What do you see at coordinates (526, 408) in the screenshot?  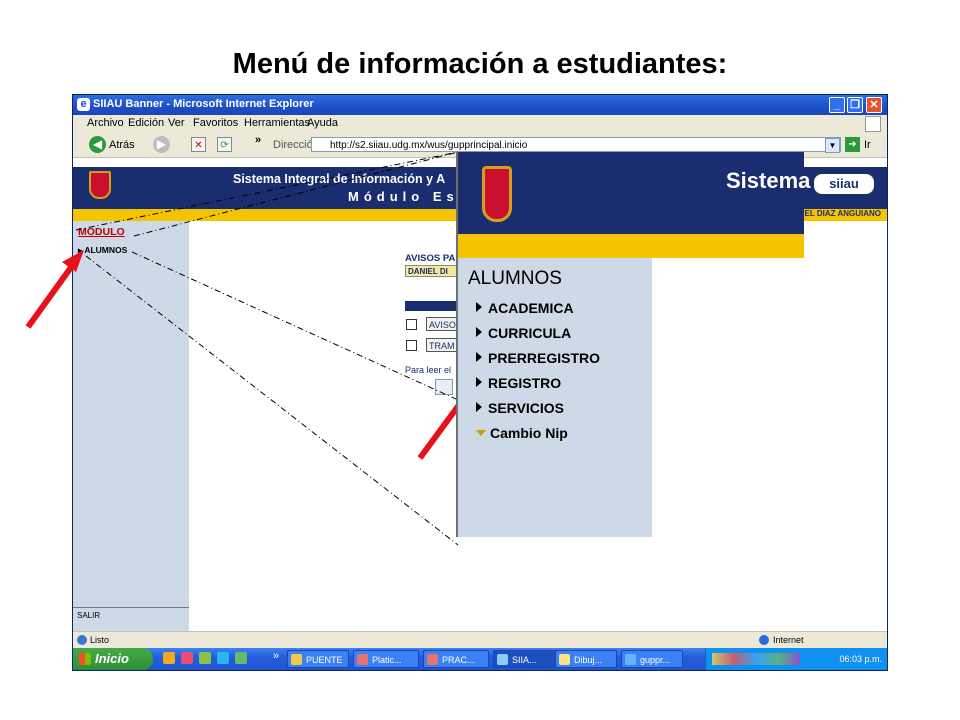 I see `nav-item-label: SERVICIOS` at bounding box center [526, 408].